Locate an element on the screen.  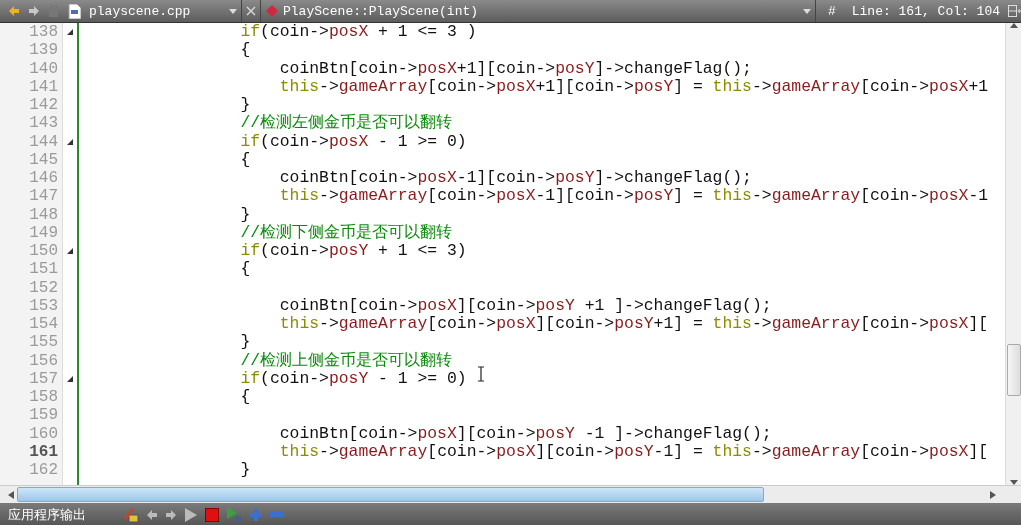
line-number: 161 is located at coordinates (43, 451).